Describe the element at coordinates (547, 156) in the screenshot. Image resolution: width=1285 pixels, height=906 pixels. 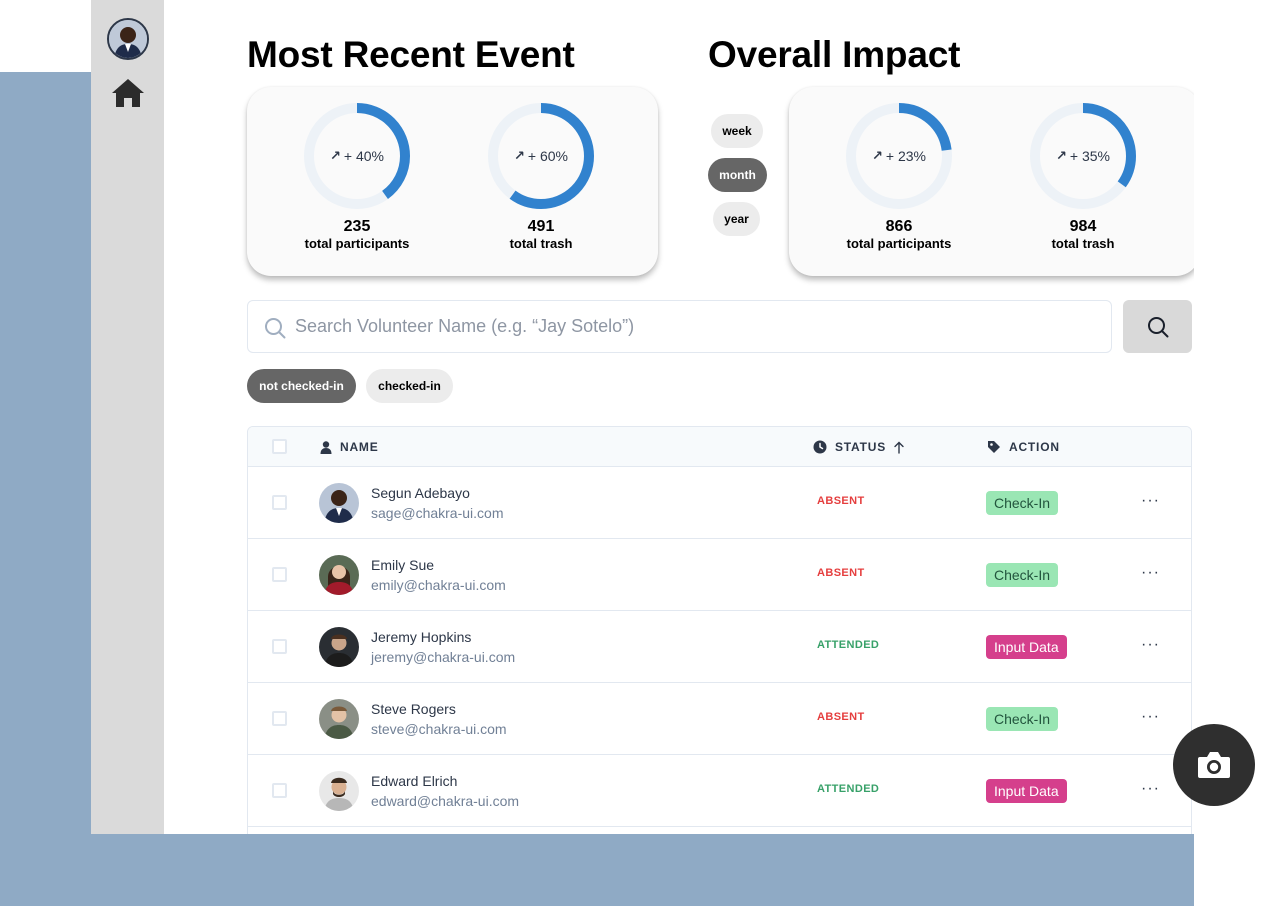
I see `ring-percent: + 60%` at that location.